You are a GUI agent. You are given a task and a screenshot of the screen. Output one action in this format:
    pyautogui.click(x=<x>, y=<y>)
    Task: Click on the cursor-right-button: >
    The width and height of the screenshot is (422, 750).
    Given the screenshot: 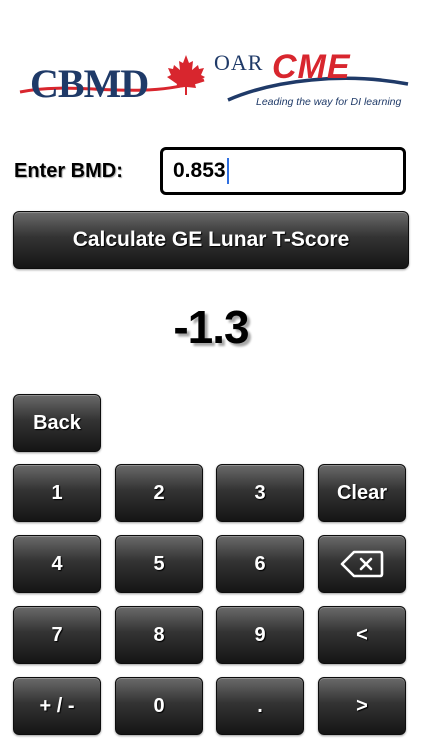 What is the action you would take?
    pyautogui.click(x=362, y=706)
    